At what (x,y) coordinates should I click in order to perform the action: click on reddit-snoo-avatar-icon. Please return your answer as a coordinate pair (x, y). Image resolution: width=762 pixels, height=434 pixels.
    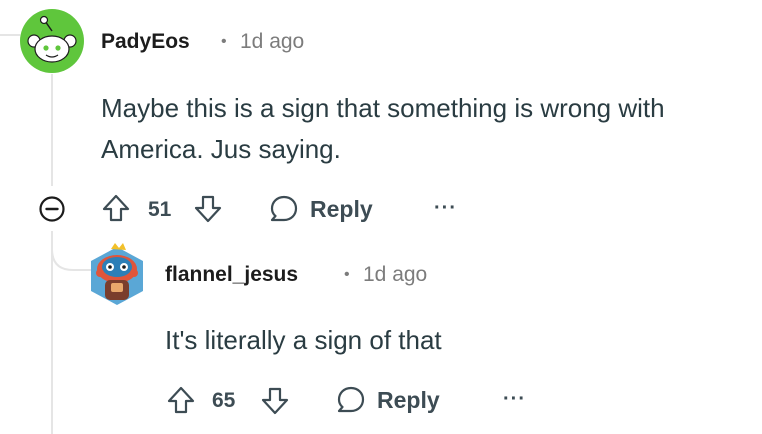
    Looking at the image, I should click on (52, 41).